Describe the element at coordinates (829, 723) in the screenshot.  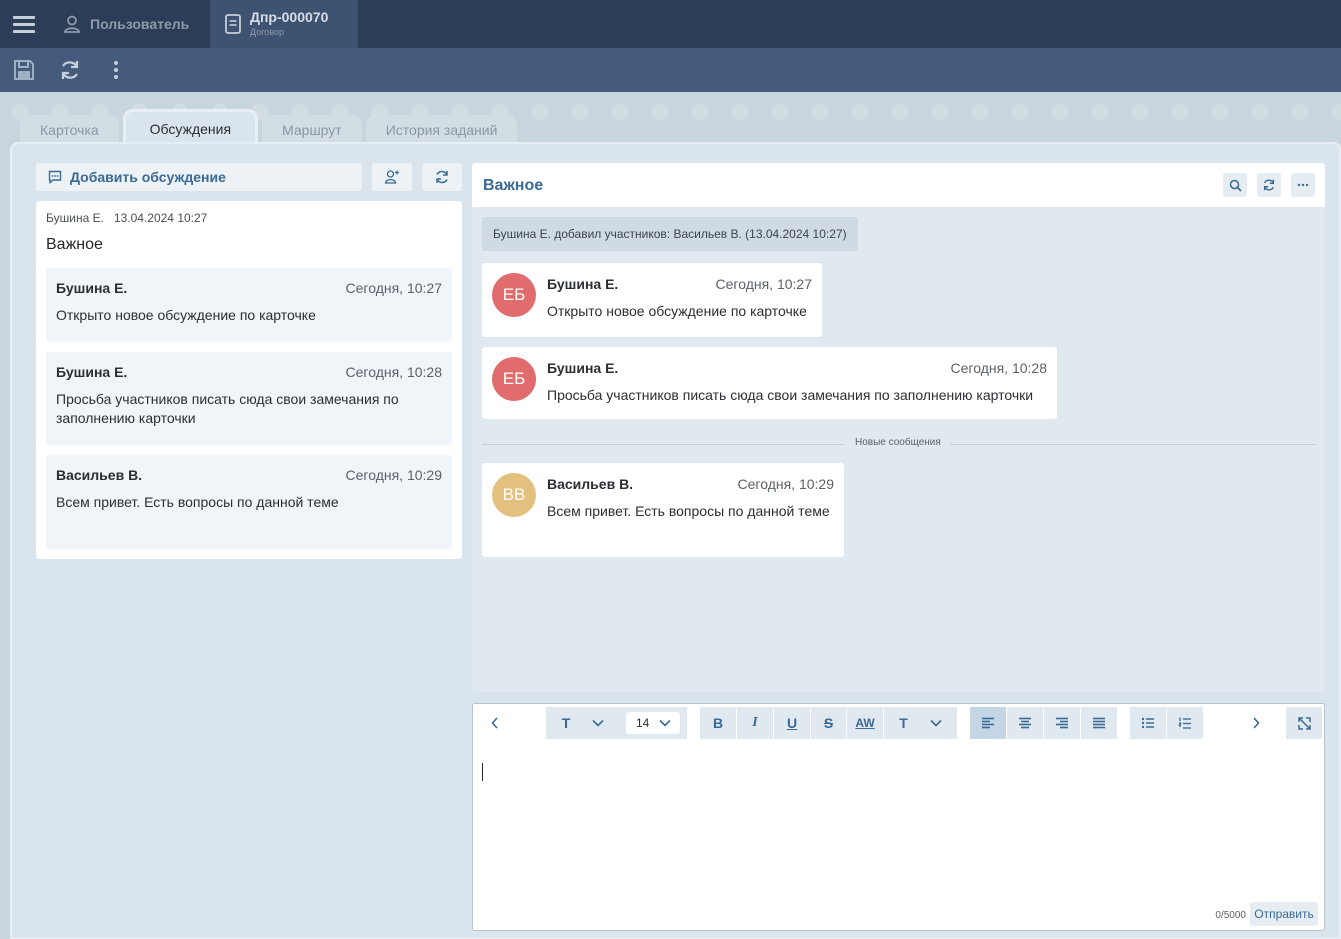
I see `strikethrough-button: S` at that location.